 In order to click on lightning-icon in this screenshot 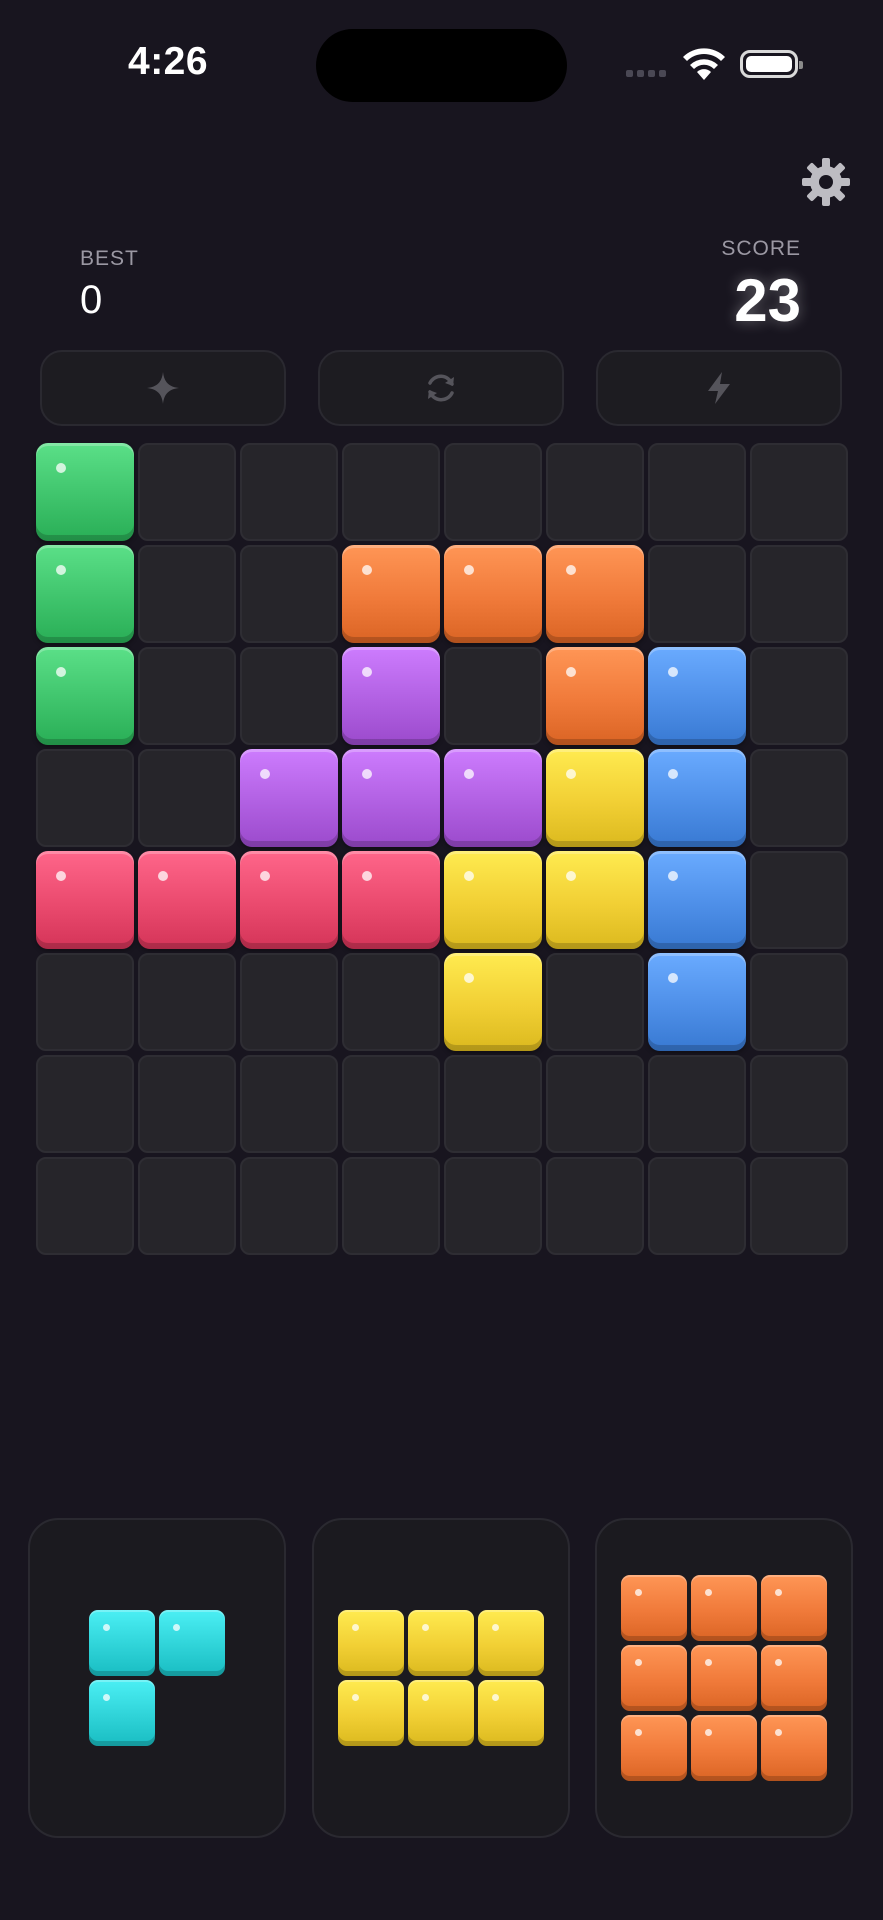, I will do `click(719, 388)`.